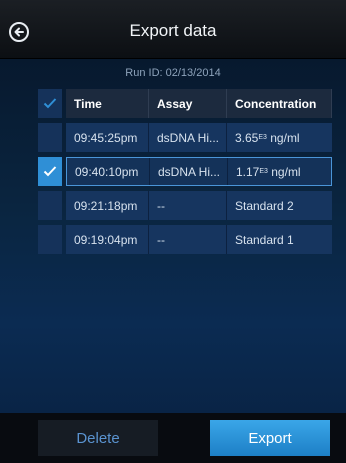  I want to click on header-bar: Export data, so click(173, 29).